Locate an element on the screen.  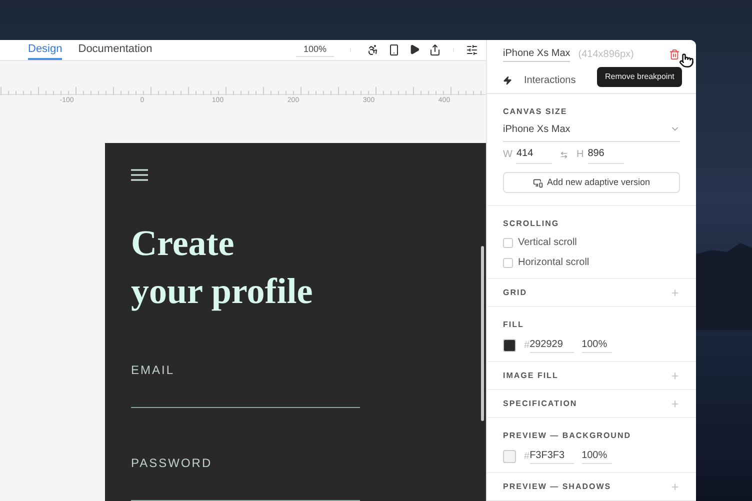
play-icon is located at coordinates (414, 50).